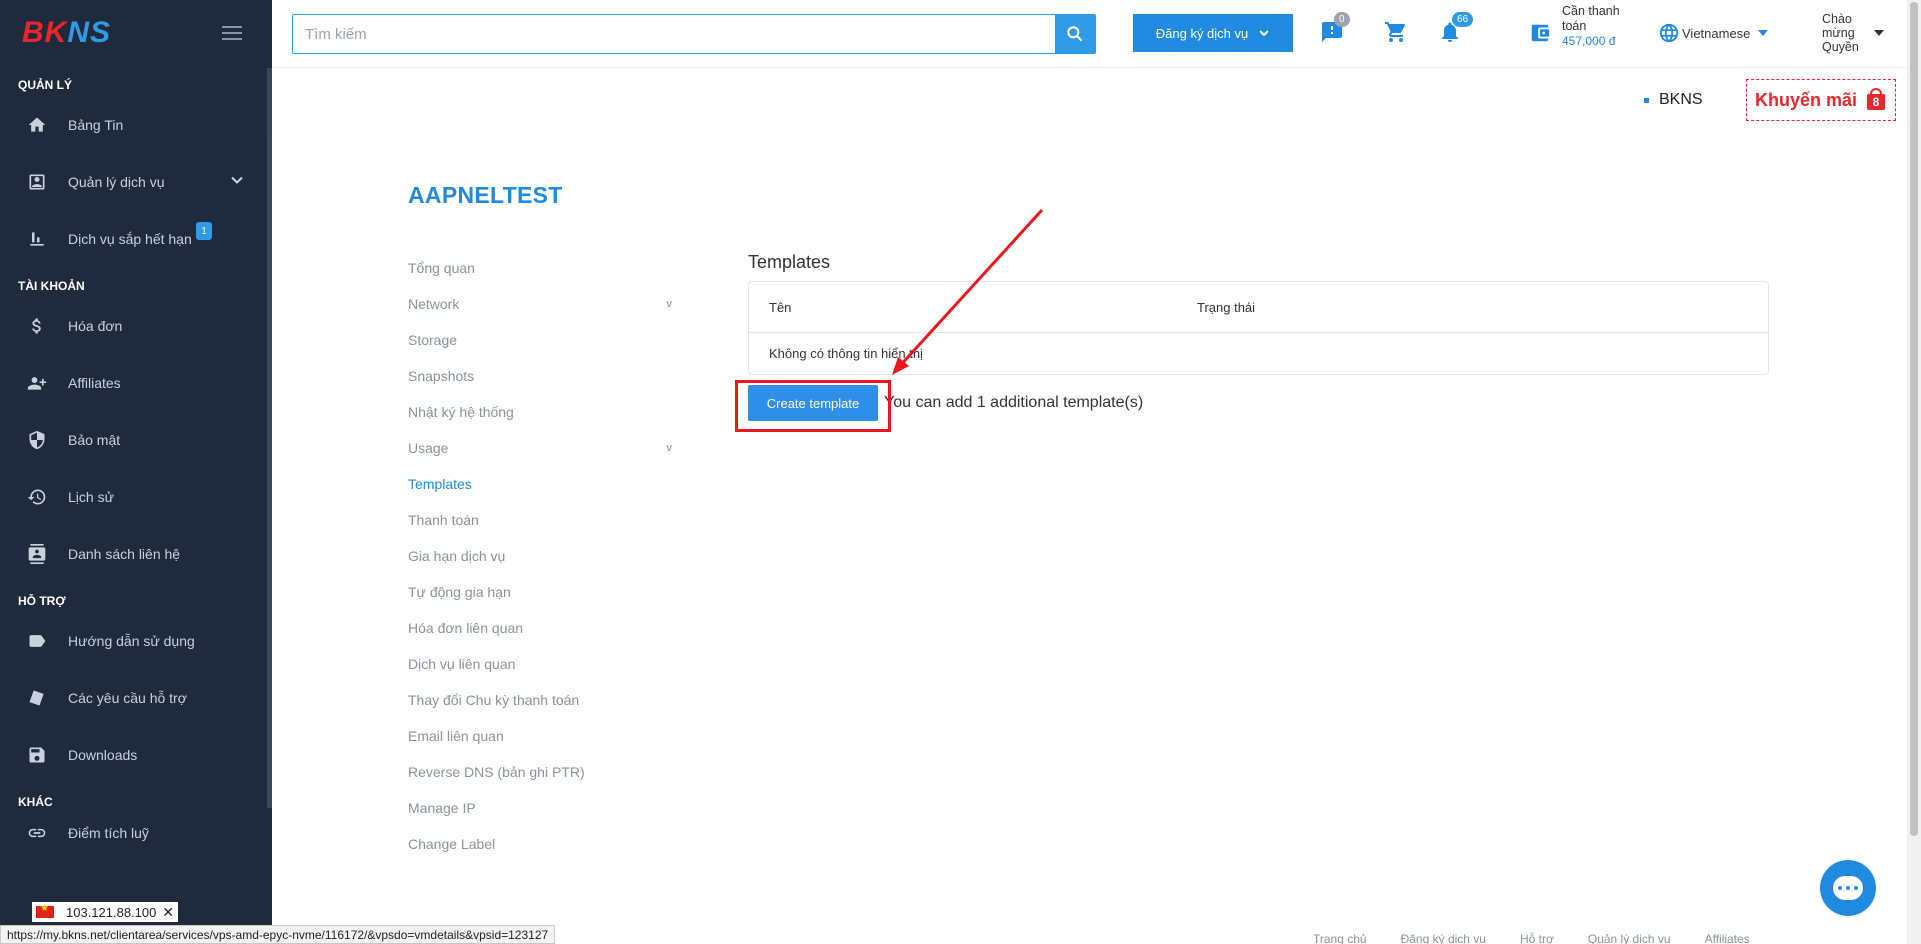 This screenshot has height=944, width=1921. What do you see at coordinates (130, 238) in the screenshot?
I see `sidebar-item-label: Dịch vụ sắp hết hạn` at bounding box center [130, 238].